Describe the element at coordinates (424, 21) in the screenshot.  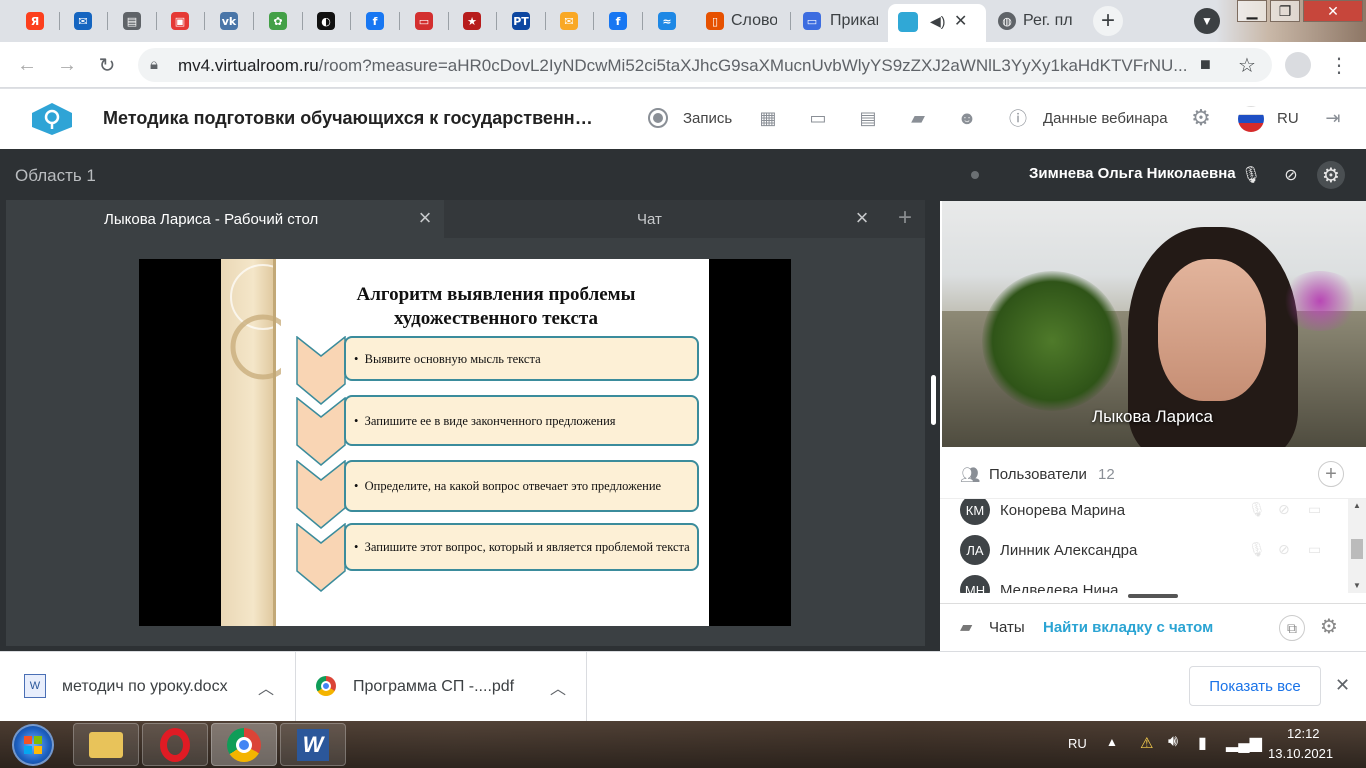
I see `red-doc-icon: ▭` at that location.